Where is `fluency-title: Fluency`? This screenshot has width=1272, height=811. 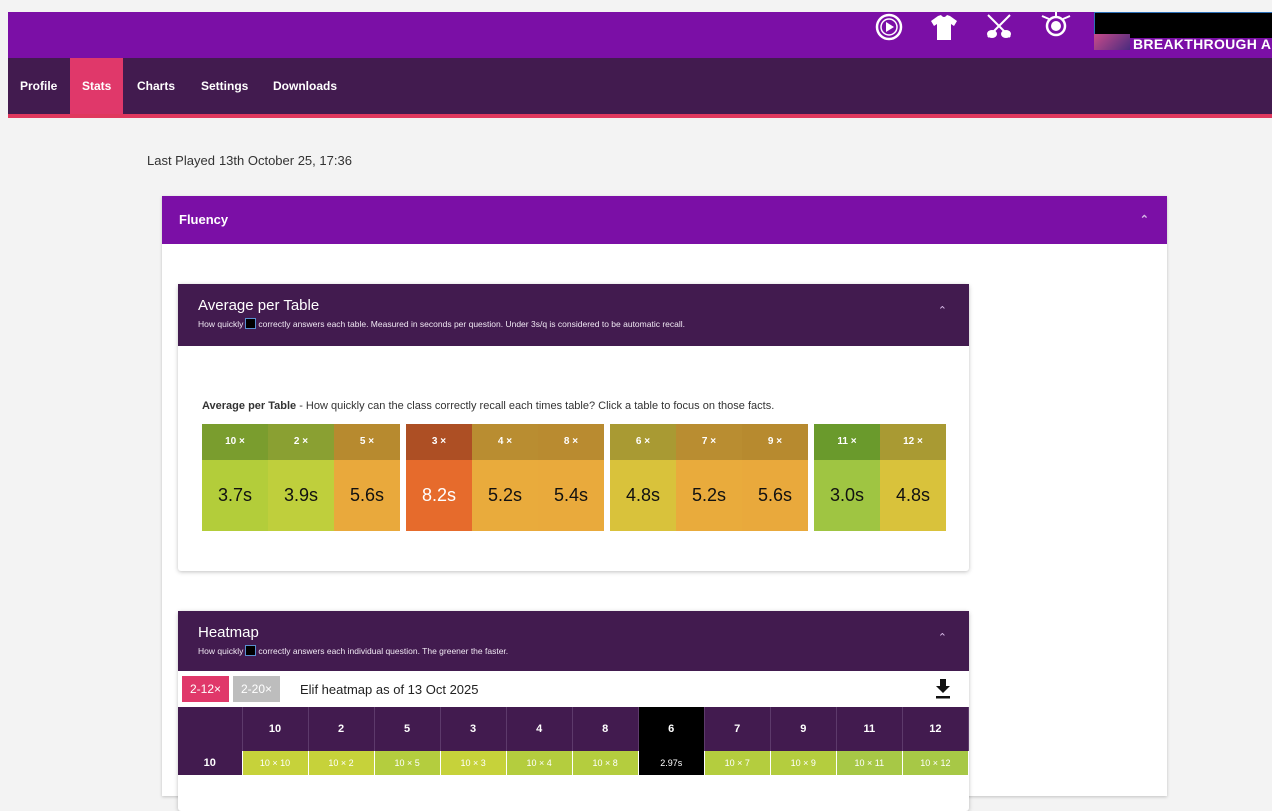 fluency-title: Fluency is located at coordinates (204, 219).